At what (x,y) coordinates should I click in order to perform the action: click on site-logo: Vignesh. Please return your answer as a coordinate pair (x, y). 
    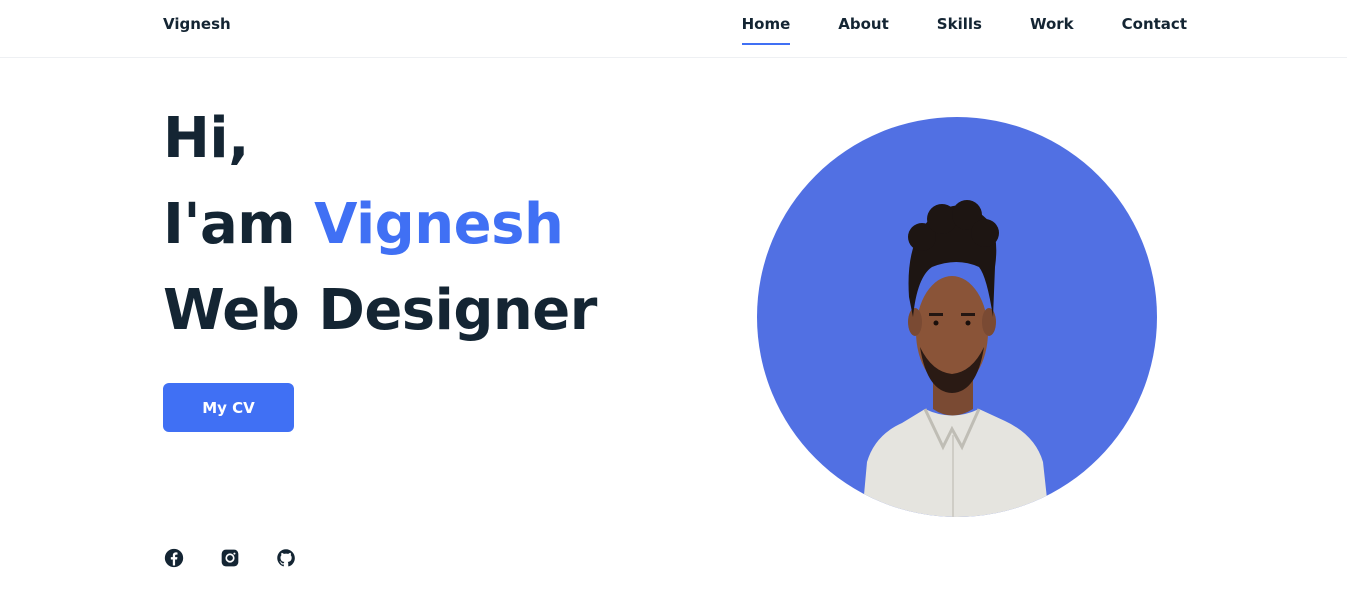
    Looking at the image, I should click on (197, 24).